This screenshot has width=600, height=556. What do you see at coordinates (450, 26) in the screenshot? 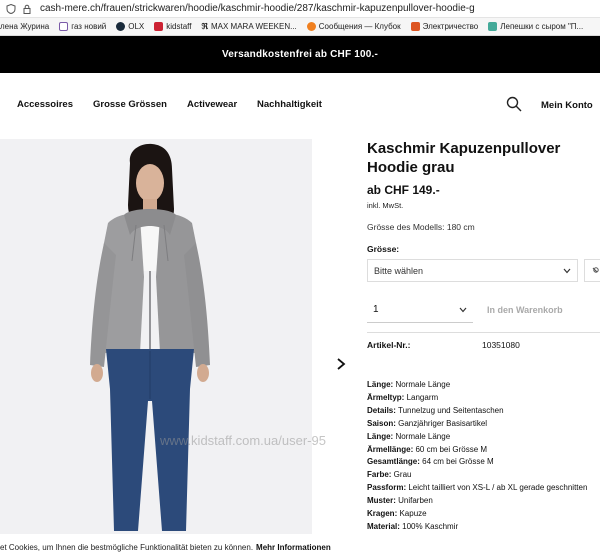
I see `bookmark-label: Электричество` at bounding box center [450, 26].